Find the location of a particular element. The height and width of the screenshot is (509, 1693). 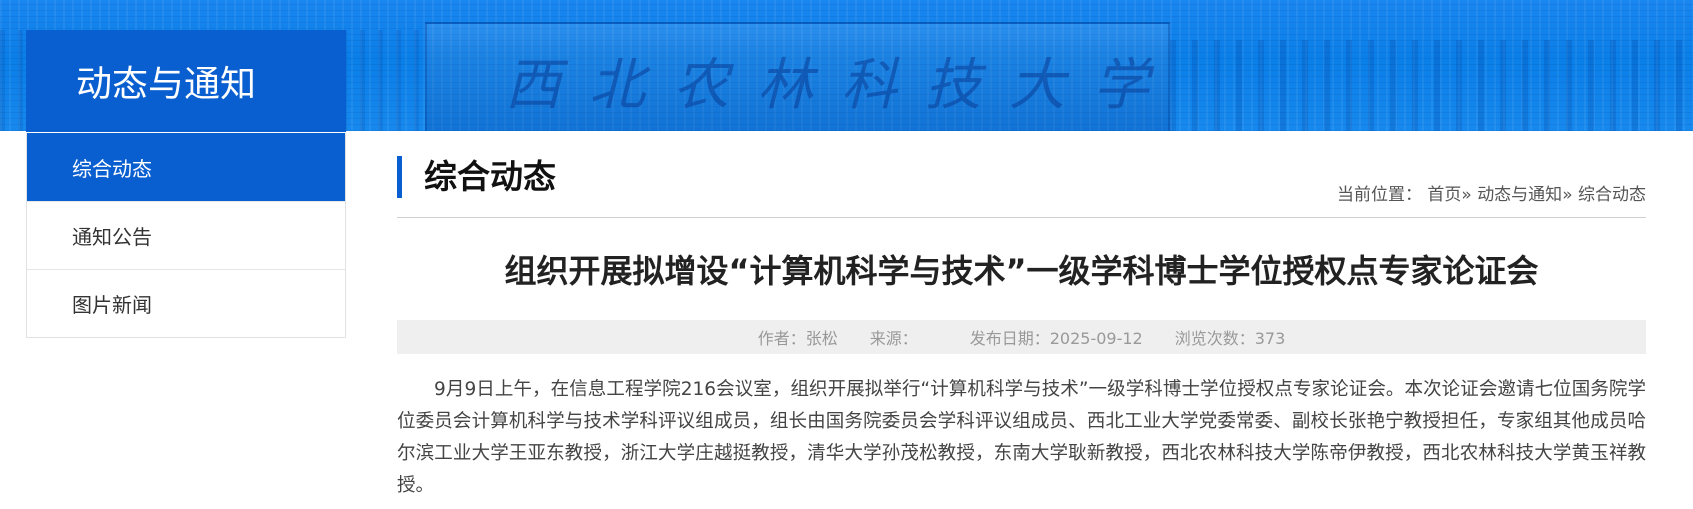

meta-views: 浏览次数：373 is located at coordinates (1230, 337).